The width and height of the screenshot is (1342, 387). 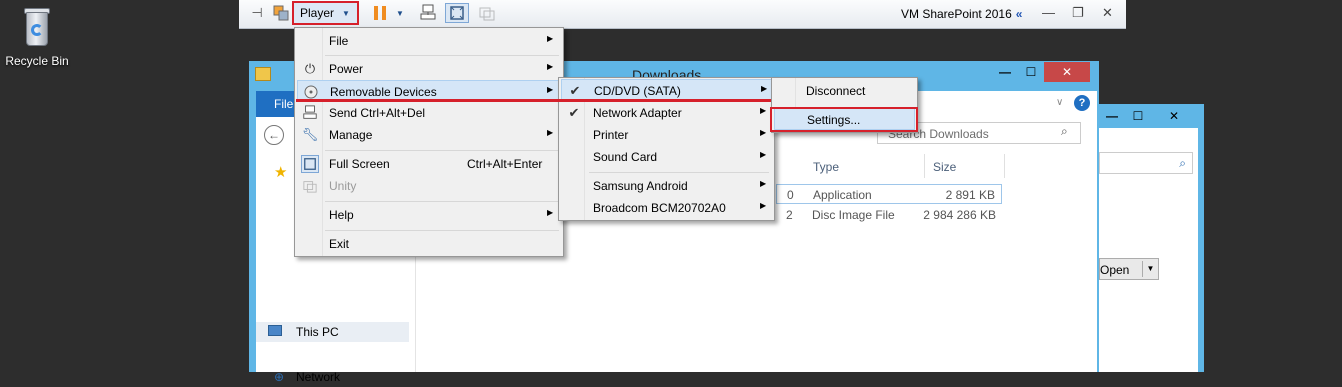 What do you see at coordinates (1129, 269) in the screenshot?
I see `open-button: Open ▼` at bounding box center [1129, 269].